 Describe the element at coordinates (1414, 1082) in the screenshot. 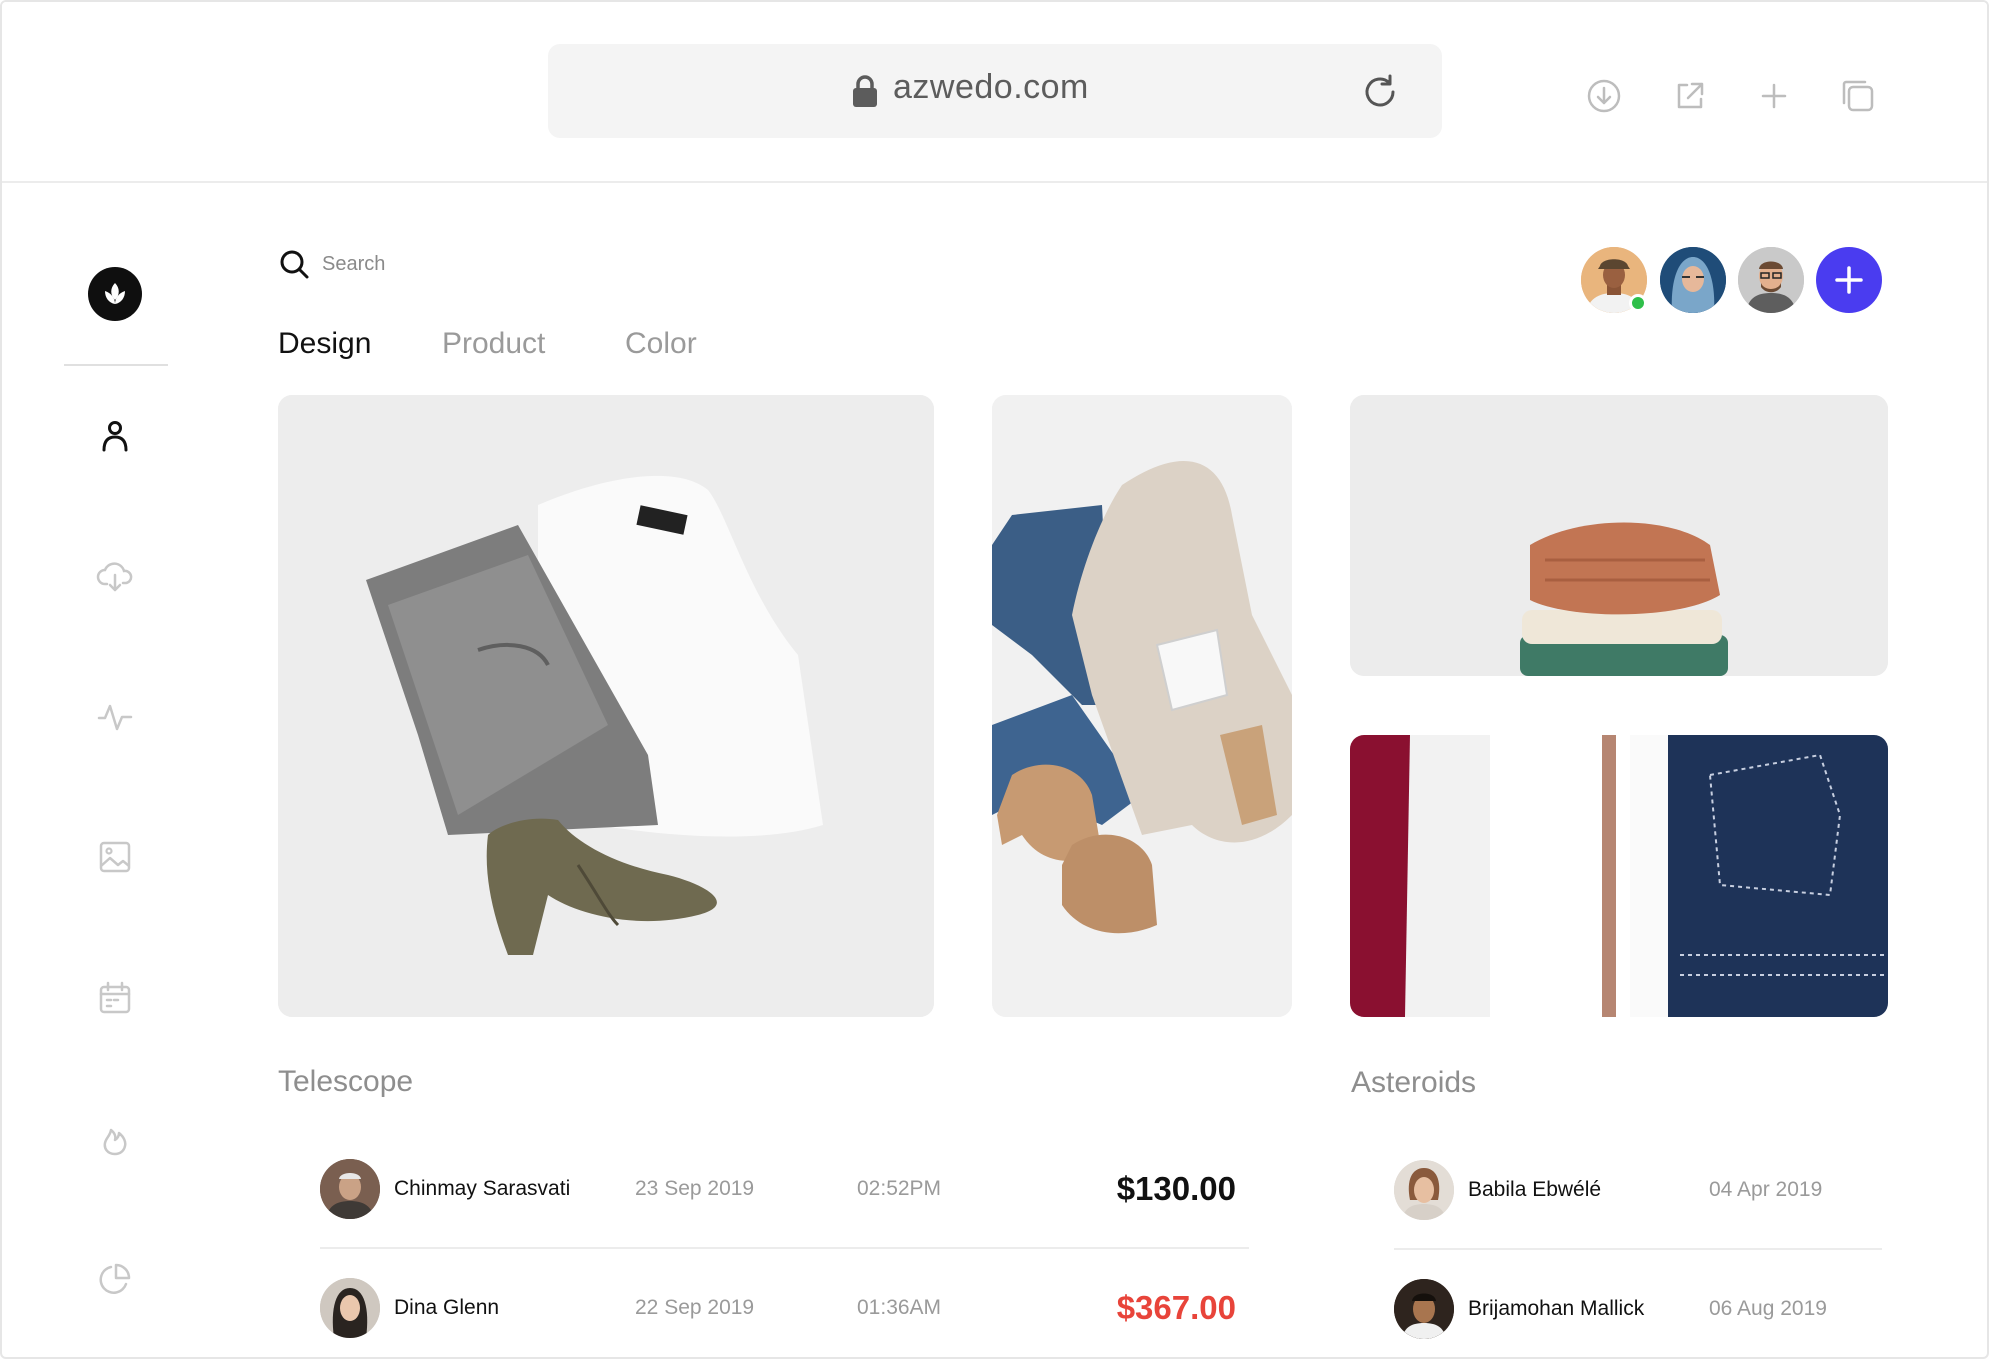

I see `asteroids-section-title: Asteroids` at that location.